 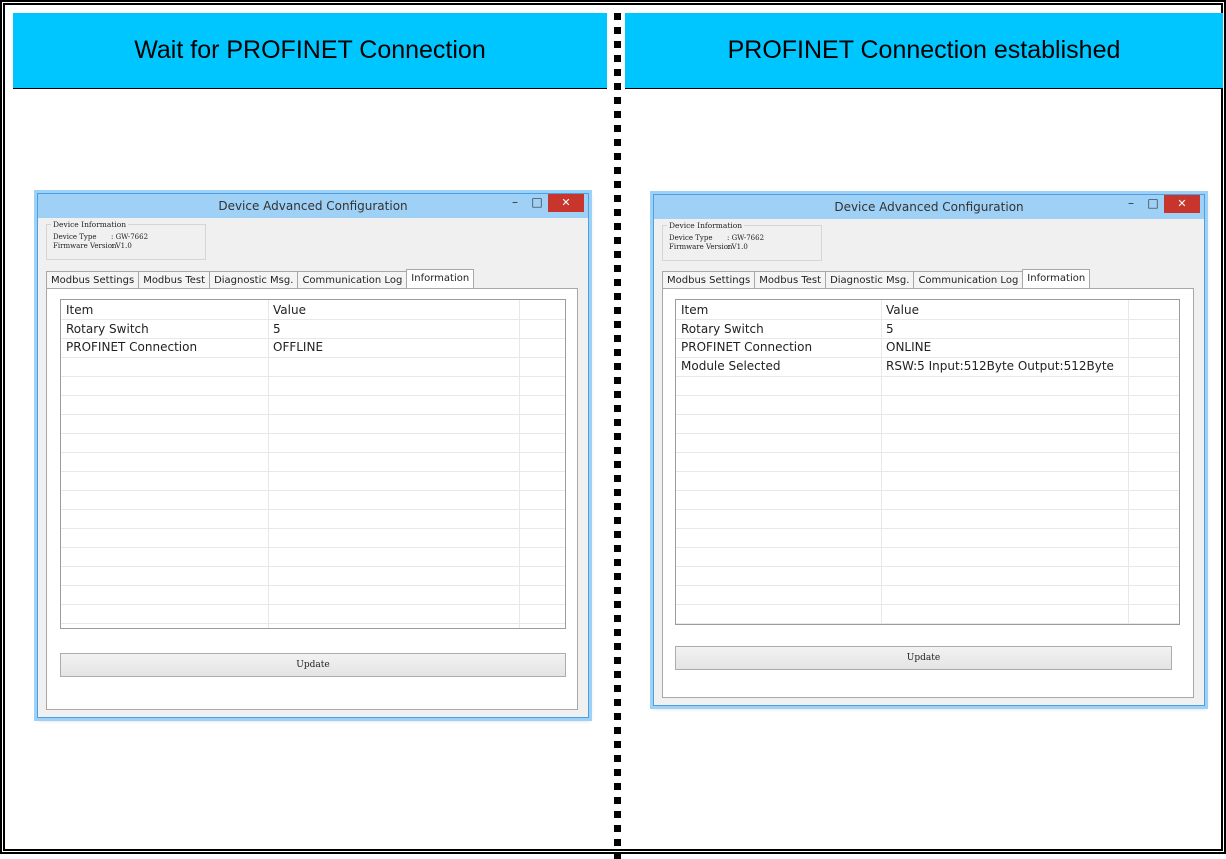 What do you see at coordinates (731, 366) in the screenshot?
I see `row-item: Module Selected` at bounding box center [731, 366].